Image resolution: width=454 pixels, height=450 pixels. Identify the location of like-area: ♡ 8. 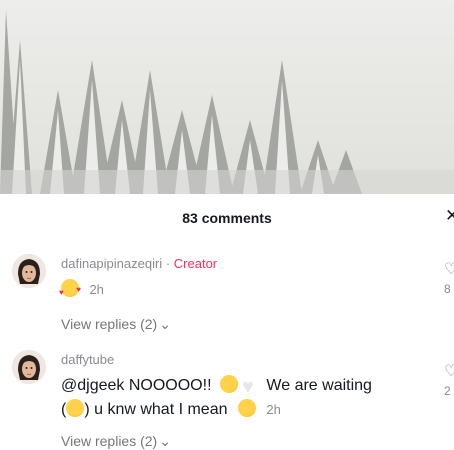
(449, 279).